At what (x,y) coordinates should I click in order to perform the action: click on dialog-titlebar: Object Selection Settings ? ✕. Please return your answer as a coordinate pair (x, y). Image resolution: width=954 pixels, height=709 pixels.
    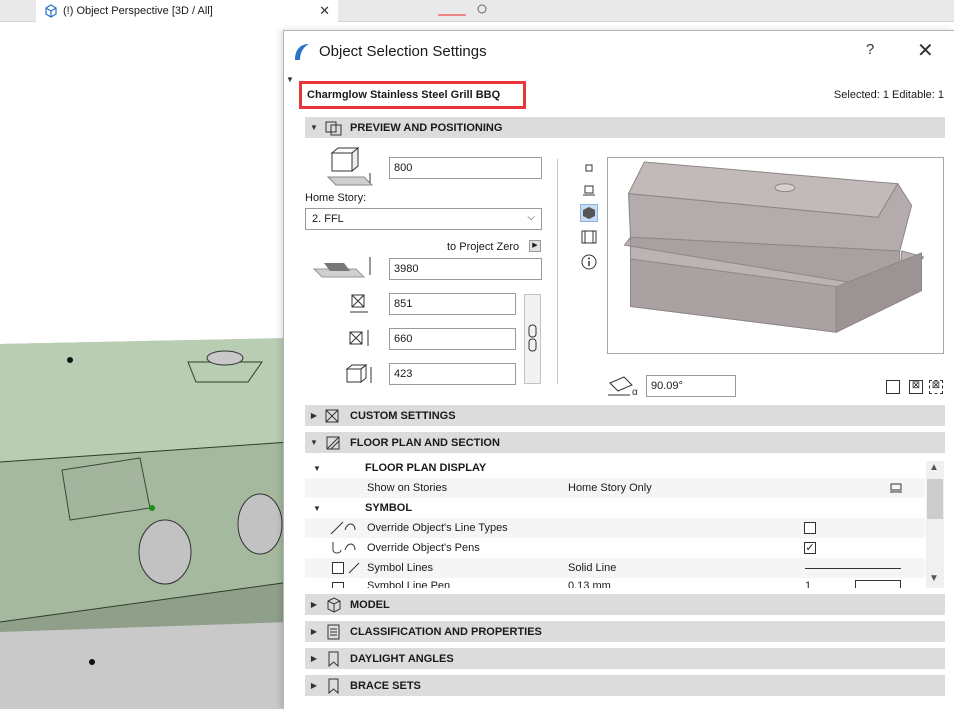
    Looking at the image, I should click on (619, 51).